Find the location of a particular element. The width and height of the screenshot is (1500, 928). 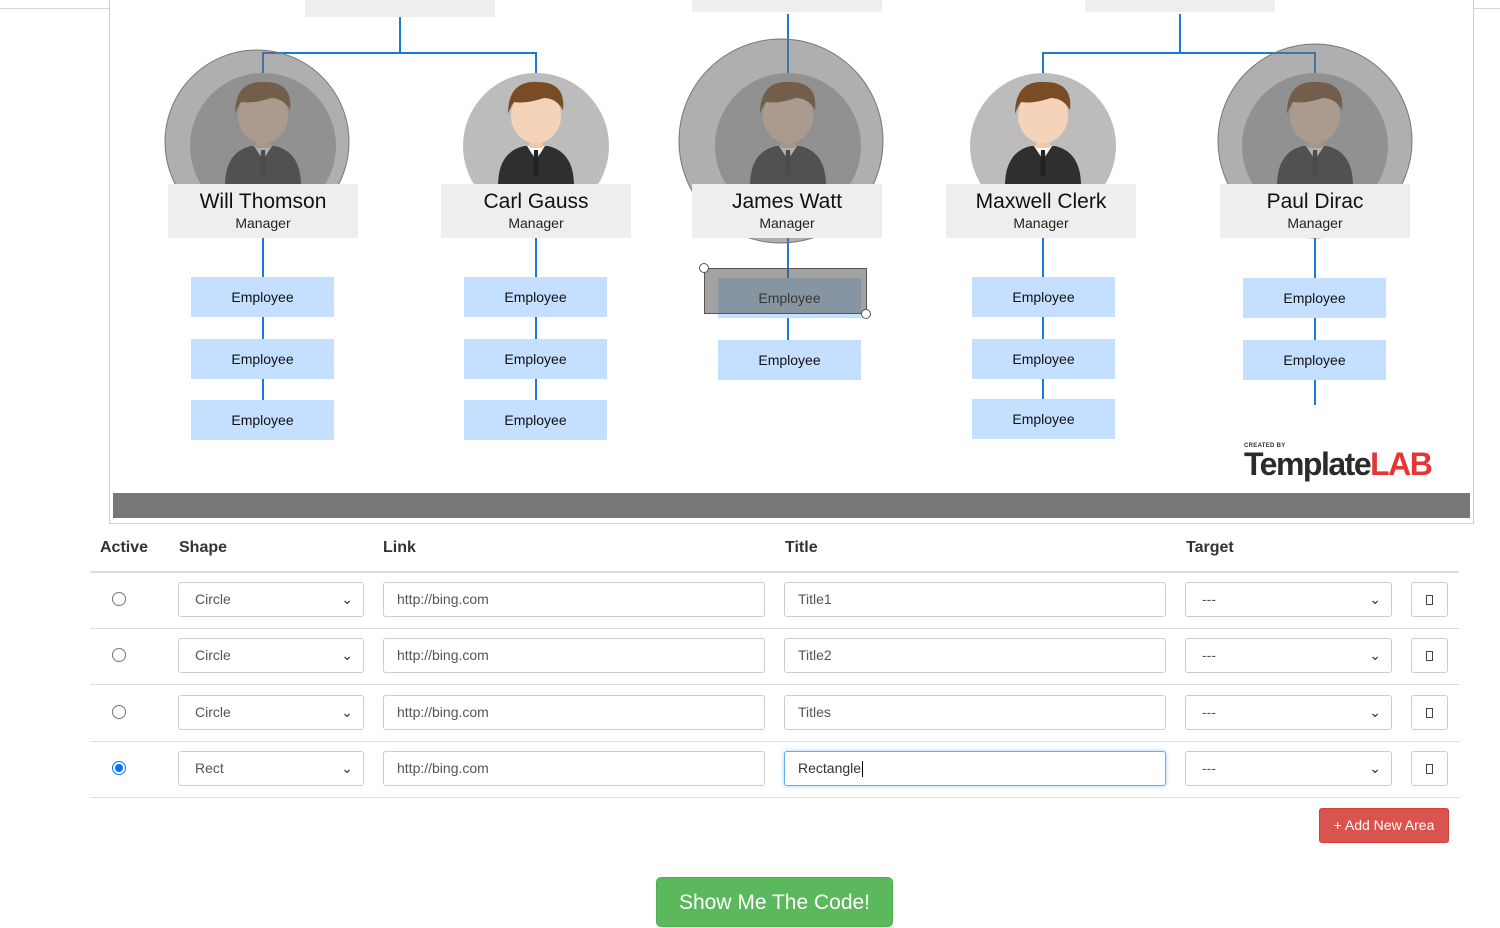

title-input: Title1 is located at coordinates (975, 599).